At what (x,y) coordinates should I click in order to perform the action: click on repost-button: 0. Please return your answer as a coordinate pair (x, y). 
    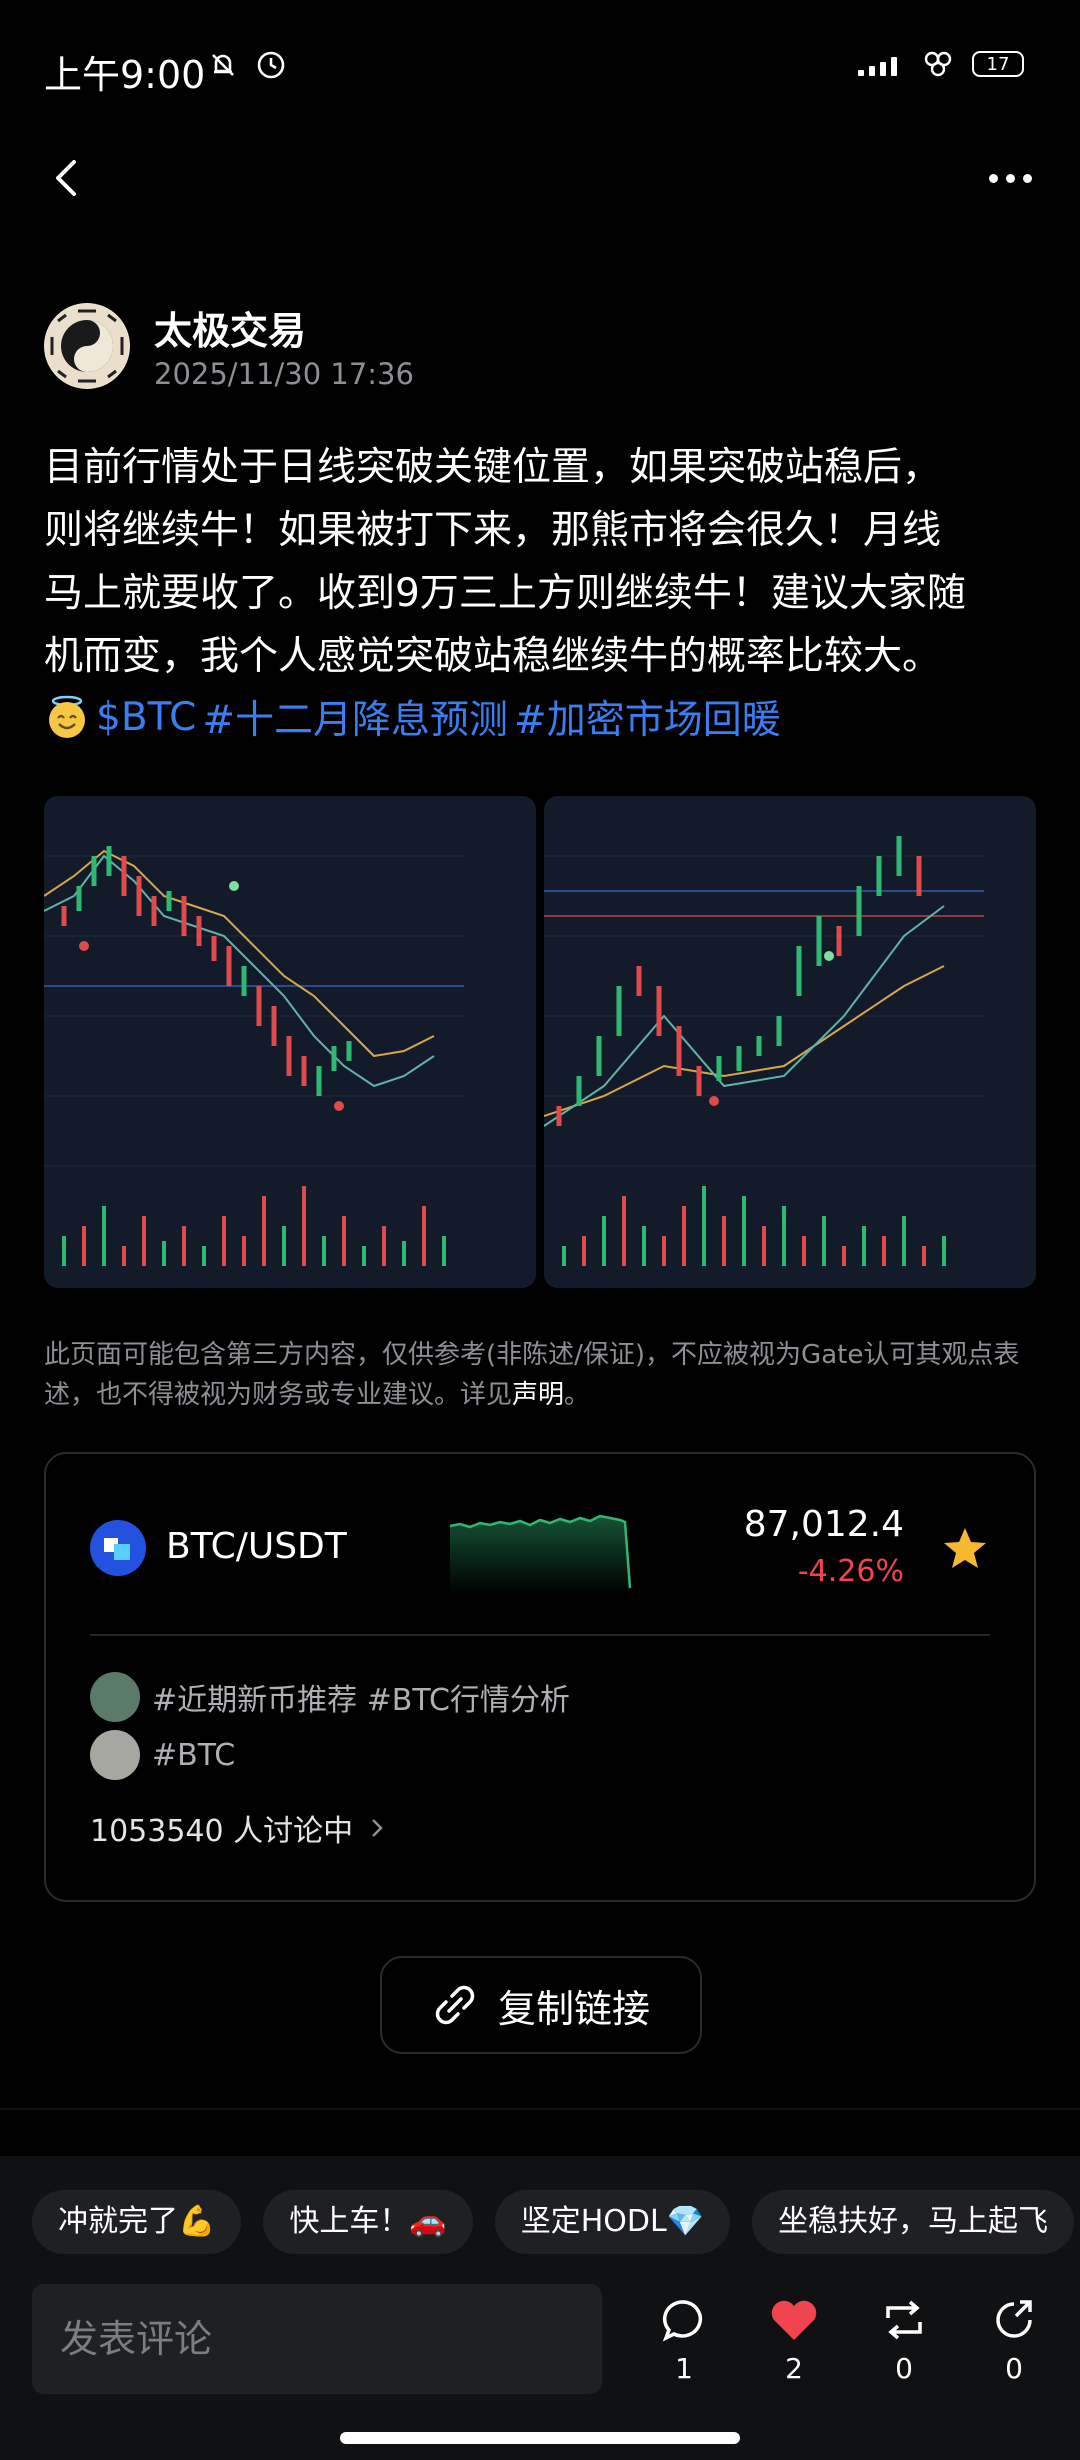
    Looking at the image, I should click on (904, 2340).